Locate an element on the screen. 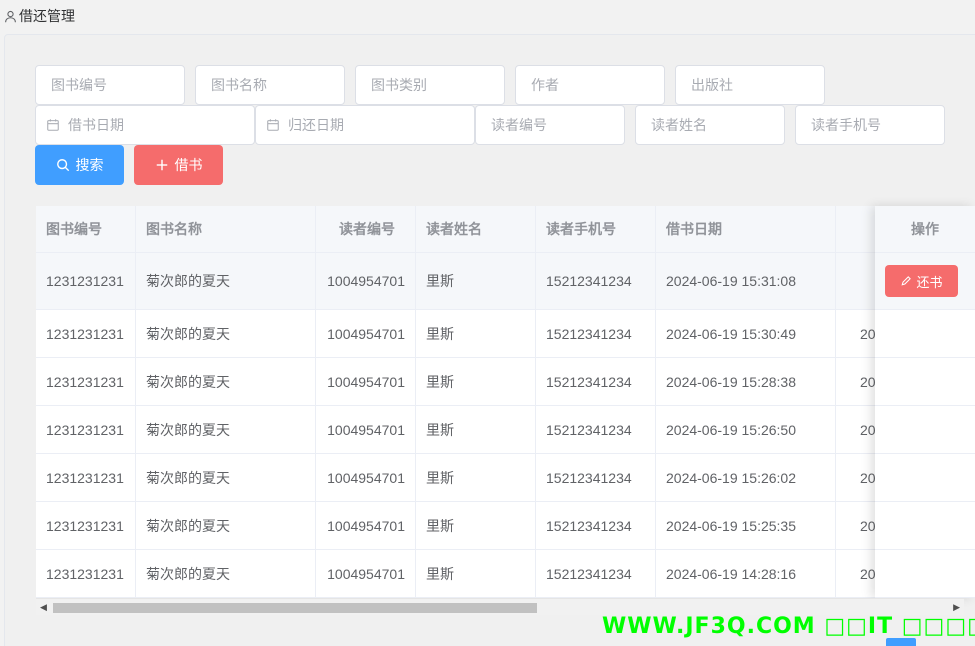  search-button-label: 搜索 is located at coordinates (89, 165).